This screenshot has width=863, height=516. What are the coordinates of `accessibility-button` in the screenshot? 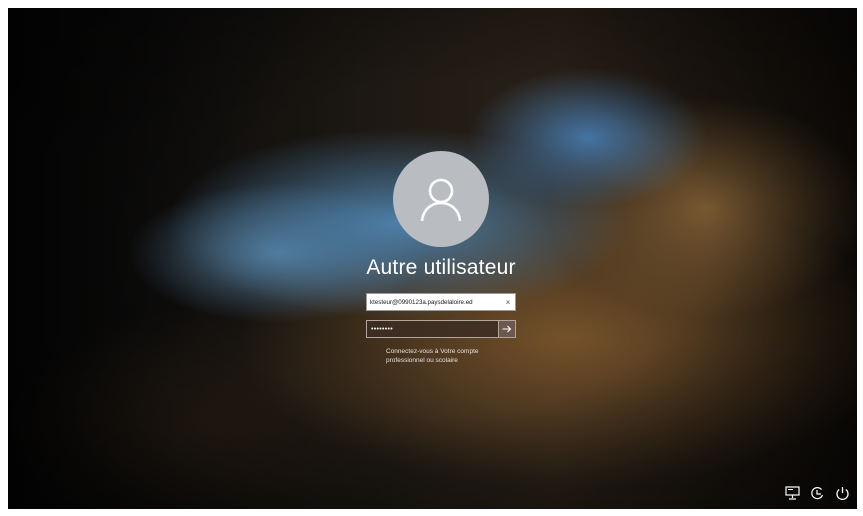 It's located at (817, 493).